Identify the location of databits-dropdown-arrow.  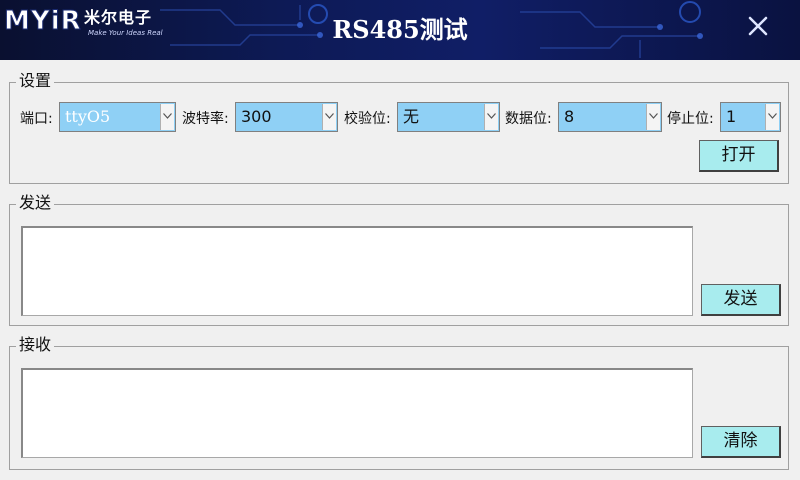
(653, 117).